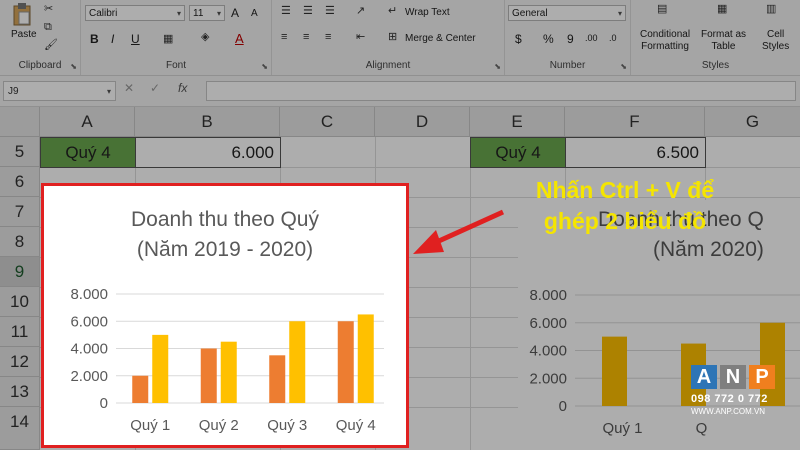 Image resolution: width=800 pixels, height=460 pixels. What do you see at coordinates (20, 212) in the screenshot?
I see `row-header-7: 7` at bounding box center [20, 212].